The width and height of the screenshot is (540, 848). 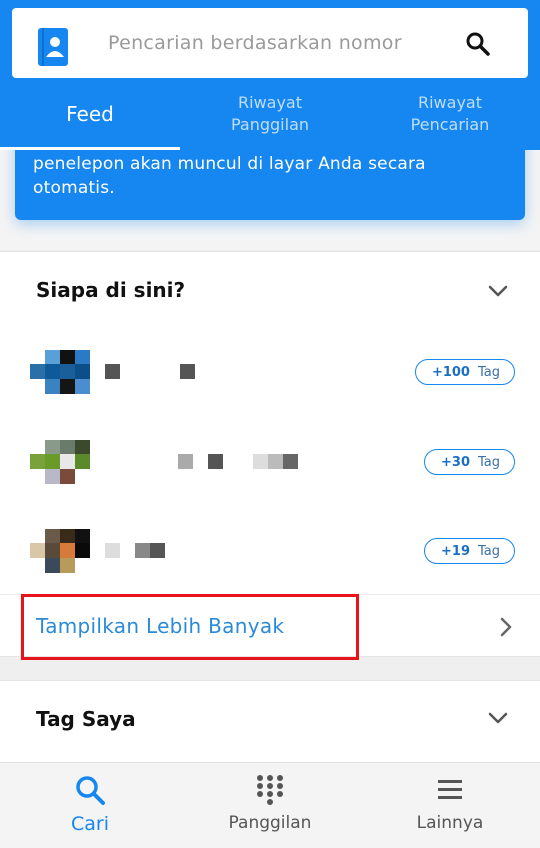 I want to click on nav-more: Lainnya, so click(x=450, y=805).